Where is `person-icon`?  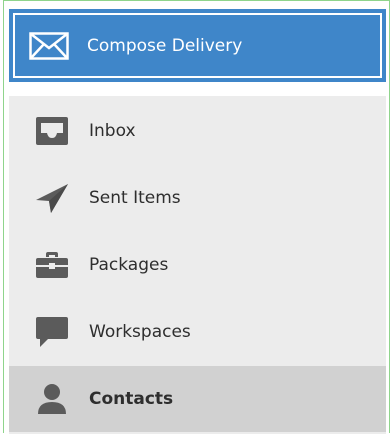
person-icon is located at coordinates (52, 399).